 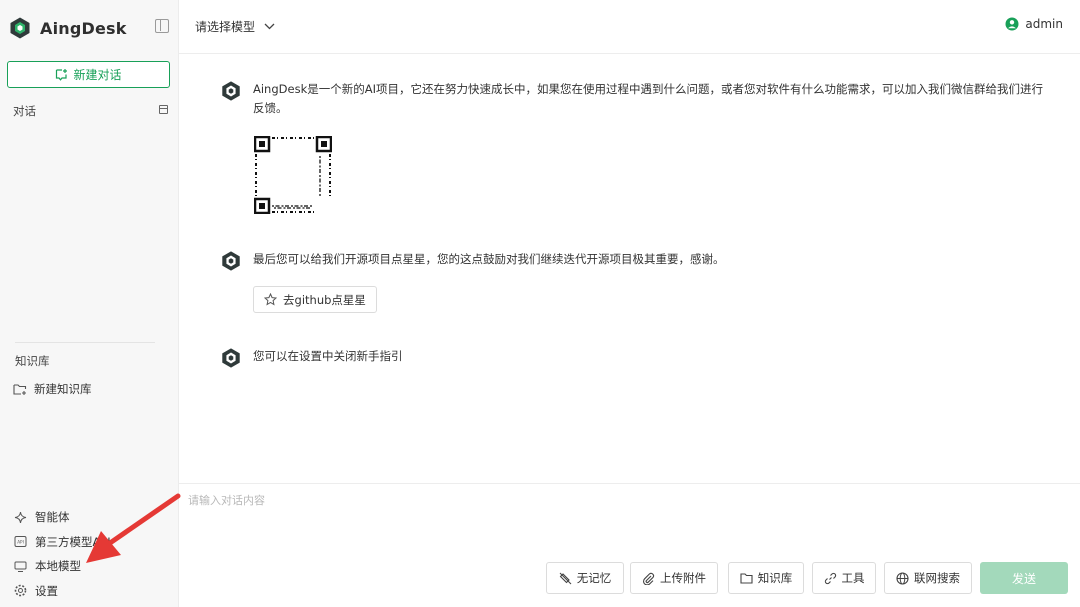 I want to click on api-icon: API, so click(x=20, y=542).